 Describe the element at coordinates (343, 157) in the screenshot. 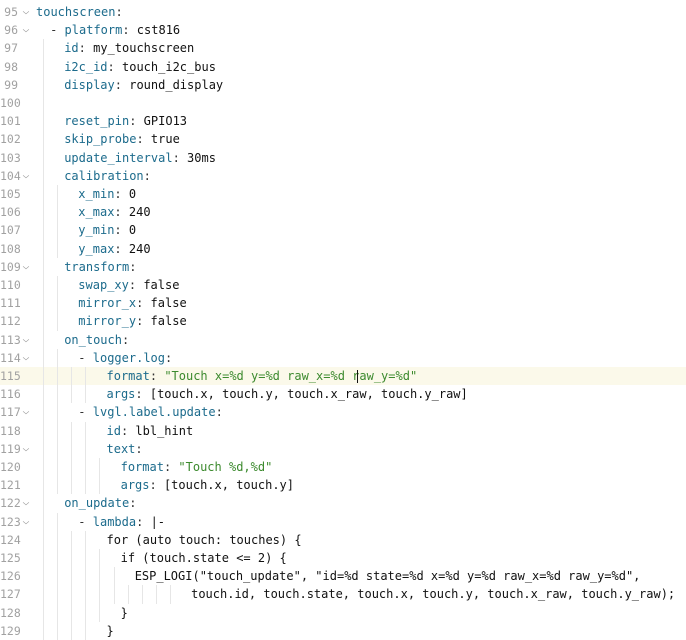

I see `code-line: 103 update_interval: 30ms` at that location.